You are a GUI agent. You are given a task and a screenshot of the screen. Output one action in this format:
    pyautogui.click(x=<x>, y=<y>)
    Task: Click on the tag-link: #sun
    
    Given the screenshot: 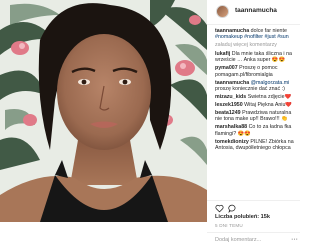 What is the action you would take?
    pyautogui.click(x=283, y=37)
    